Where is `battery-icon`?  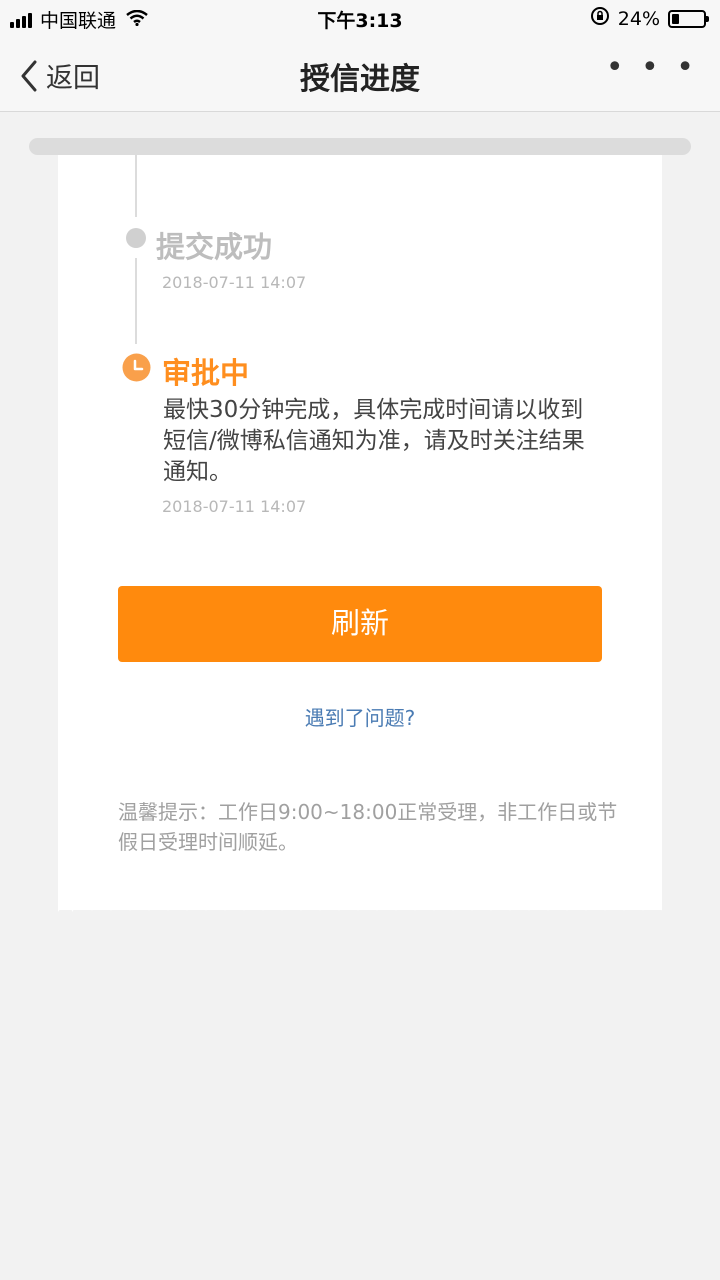 battery-icon is located at coordinates (688, 18).